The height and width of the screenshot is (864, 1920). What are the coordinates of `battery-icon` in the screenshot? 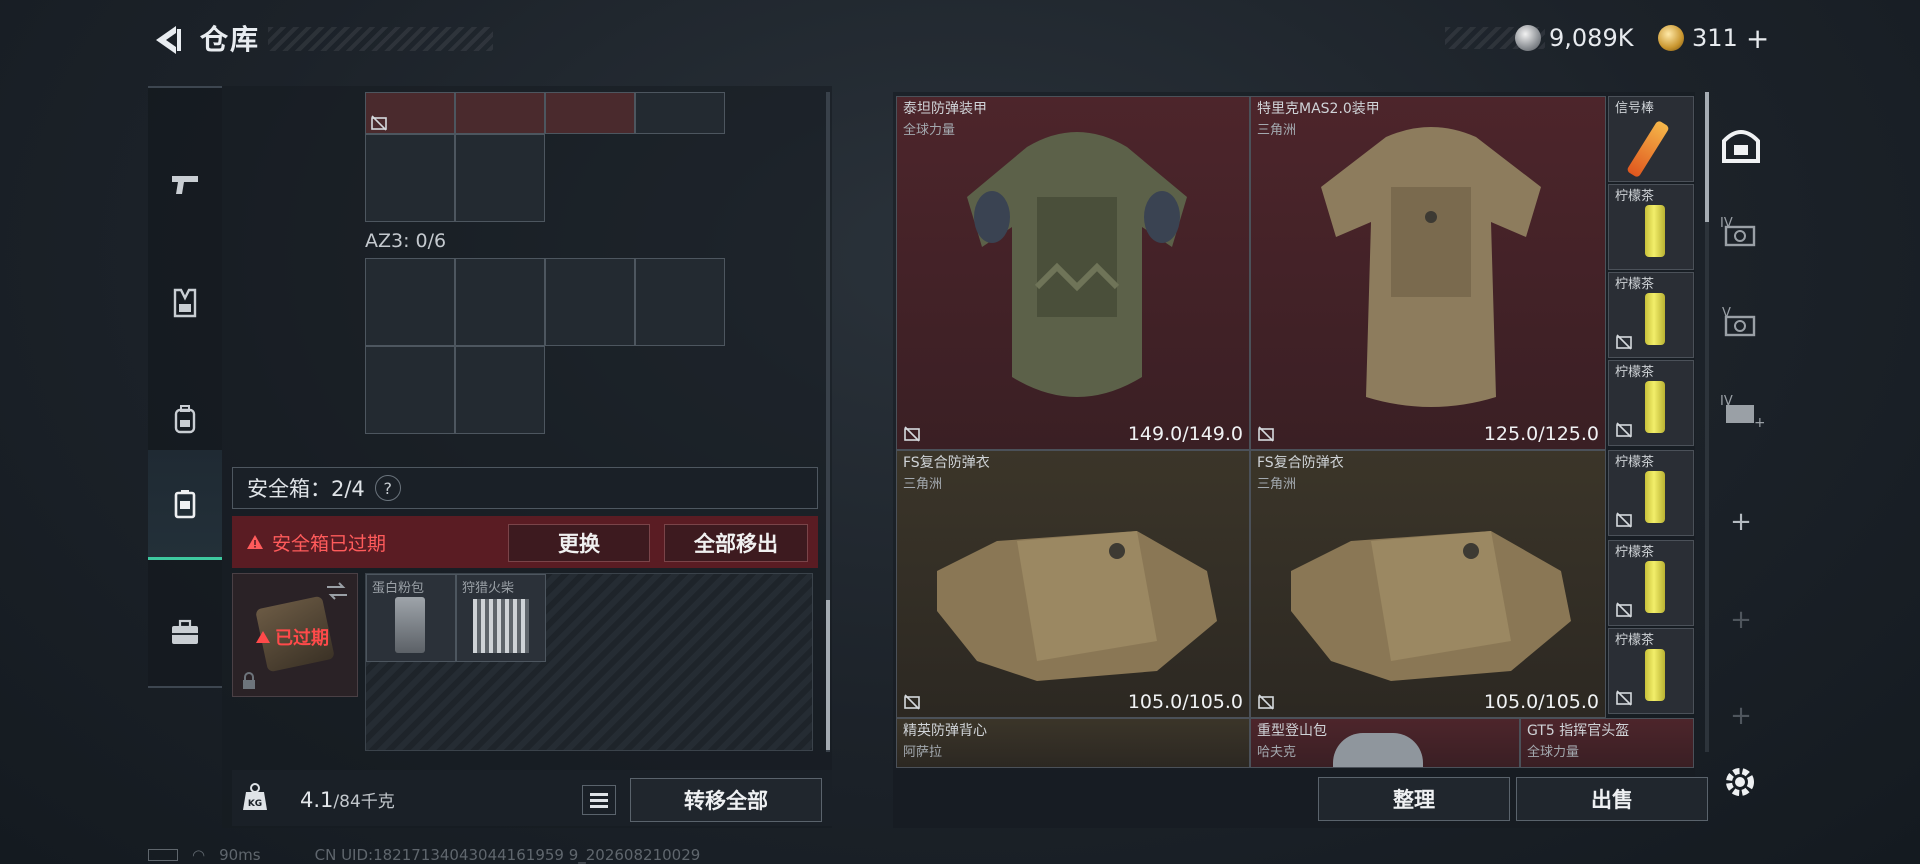 It's located at (163, 855).